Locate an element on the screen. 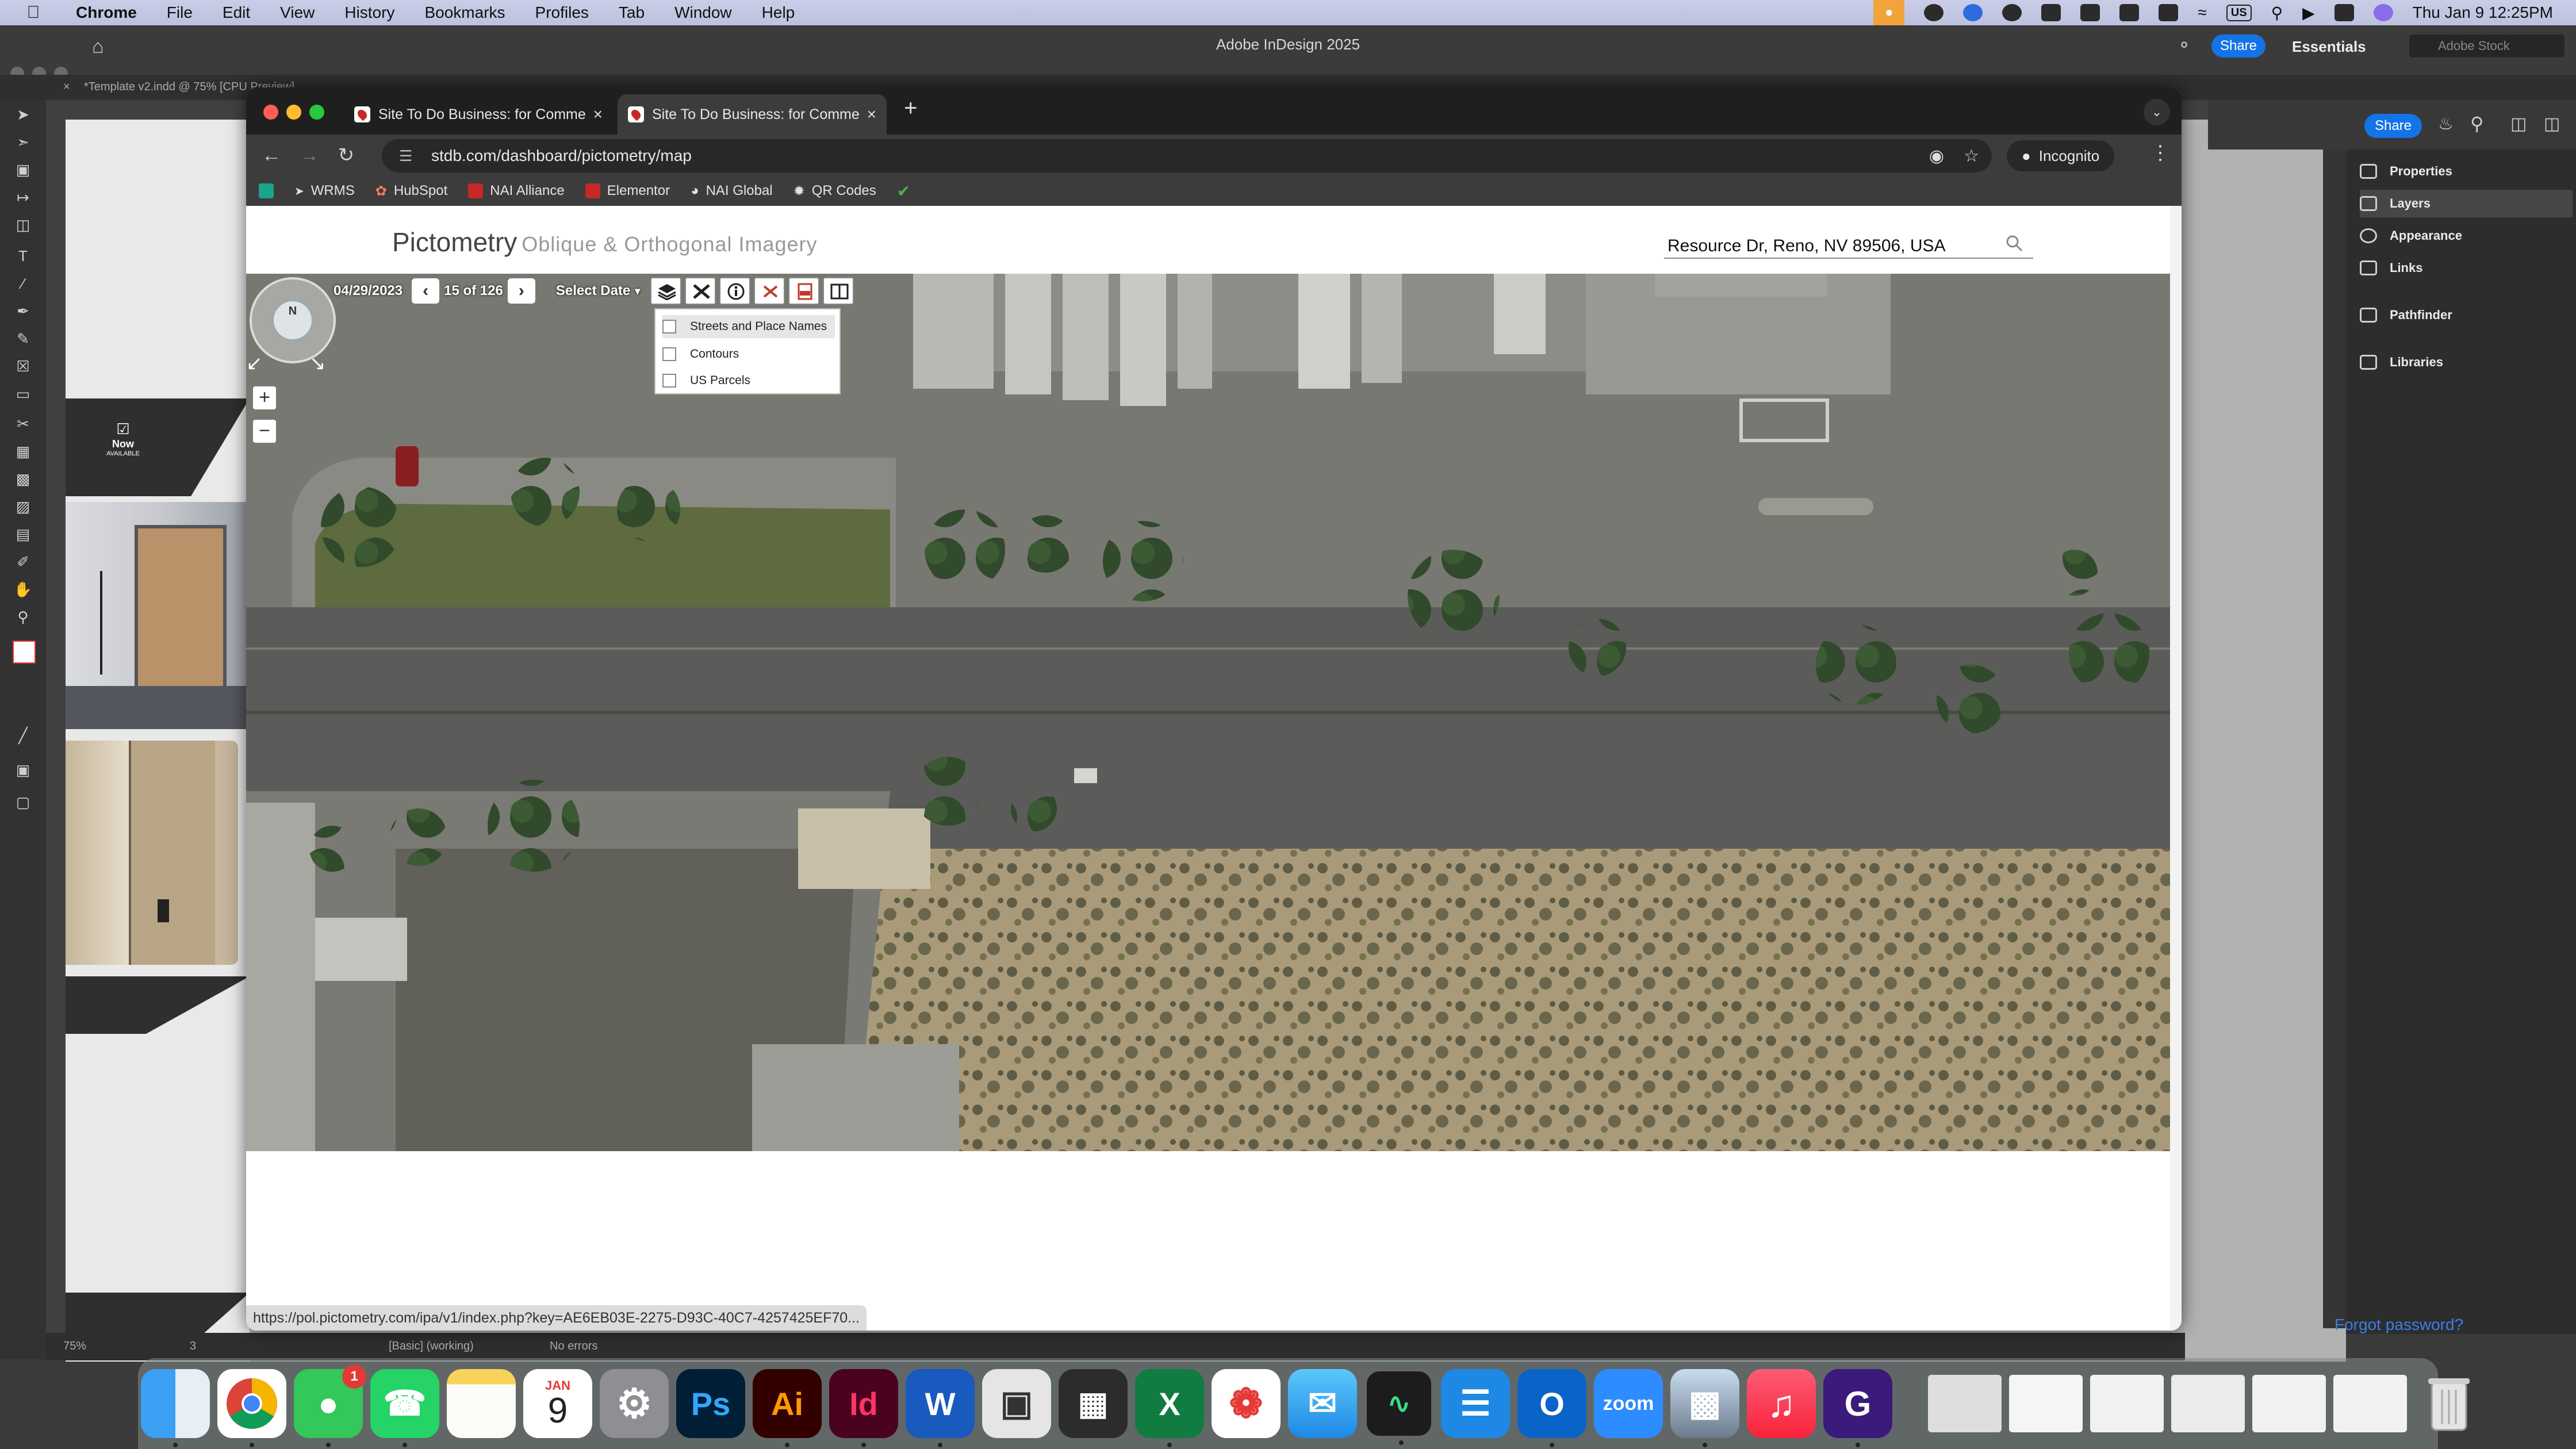 This screenshot has height=1449, width=2576. minimize-window-button is located at coordinates (293, 112).